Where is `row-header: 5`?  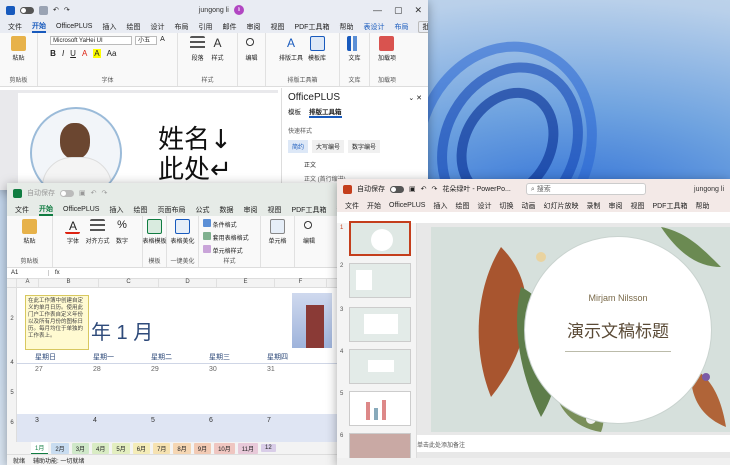
row-header: 5 is located at coordinates (12, 393).